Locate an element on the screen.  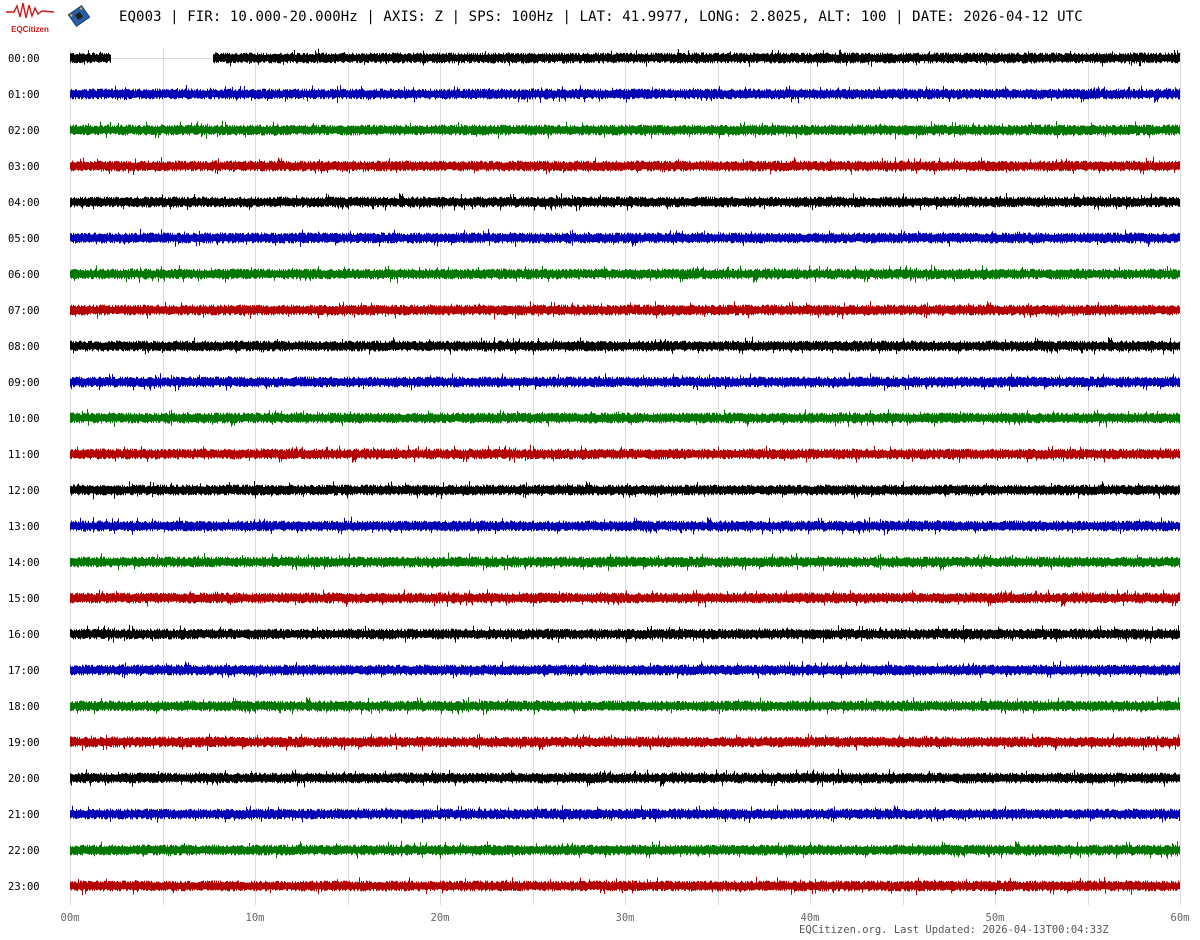
x-tick-label: 60m is located at coordinates (1180, 918).